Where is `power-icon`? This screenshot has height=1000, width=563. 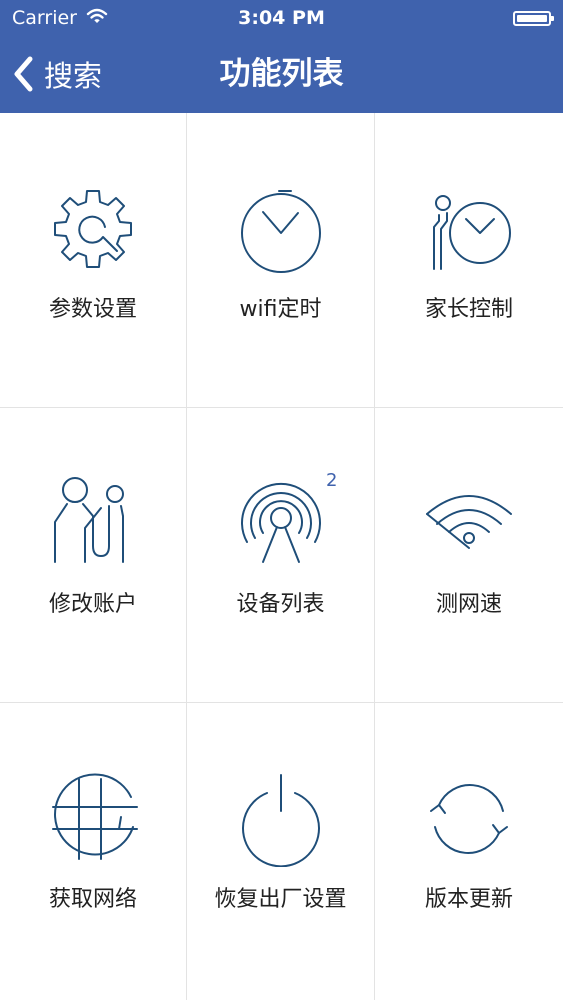
power-icon is located at coordinates (280, 820).